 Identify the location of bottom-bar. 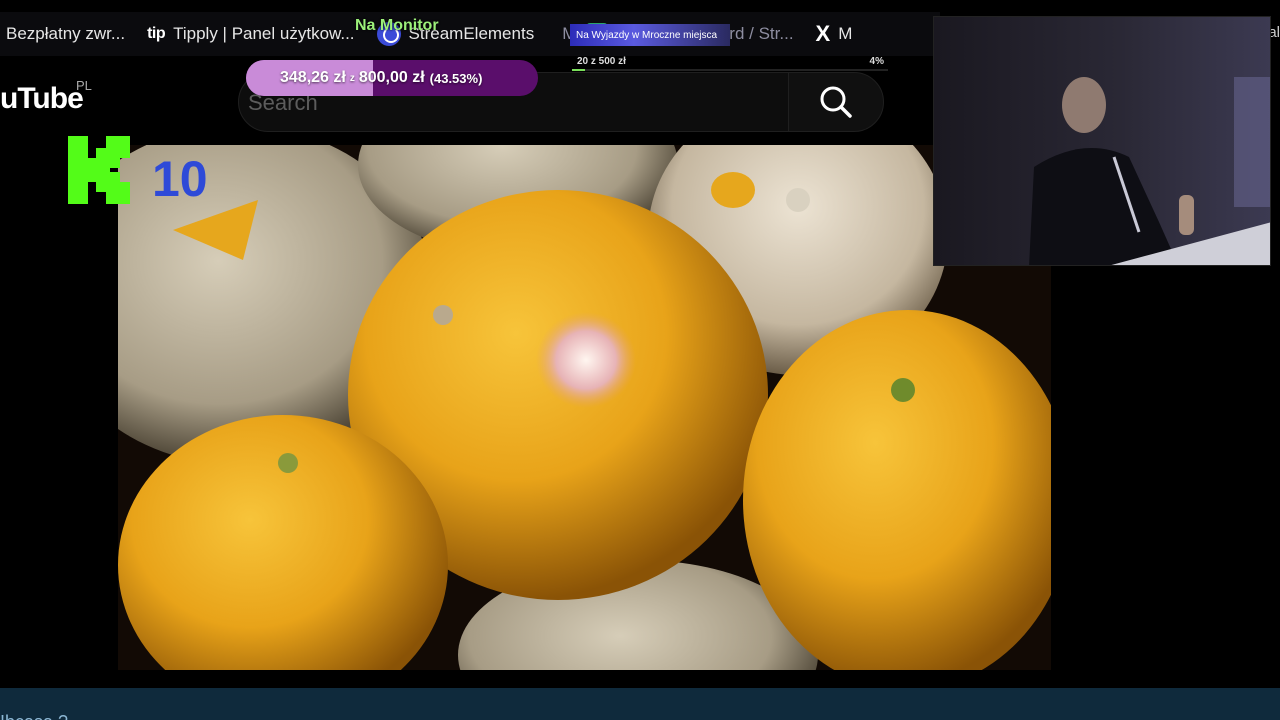
(640, 704).